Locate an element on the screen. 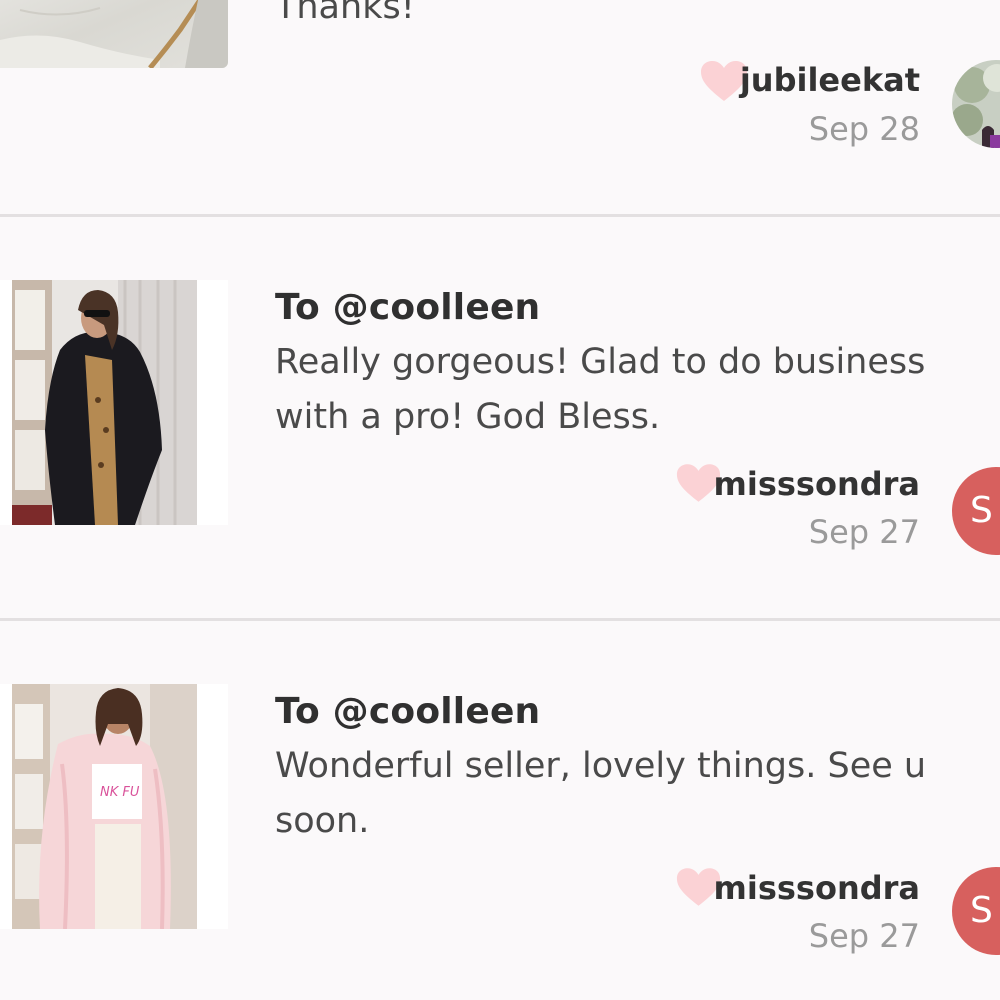 Image resolution: width=1000 pixels, height=1000 pixels. reviewer-avatar is located at coordinates (976, 104).